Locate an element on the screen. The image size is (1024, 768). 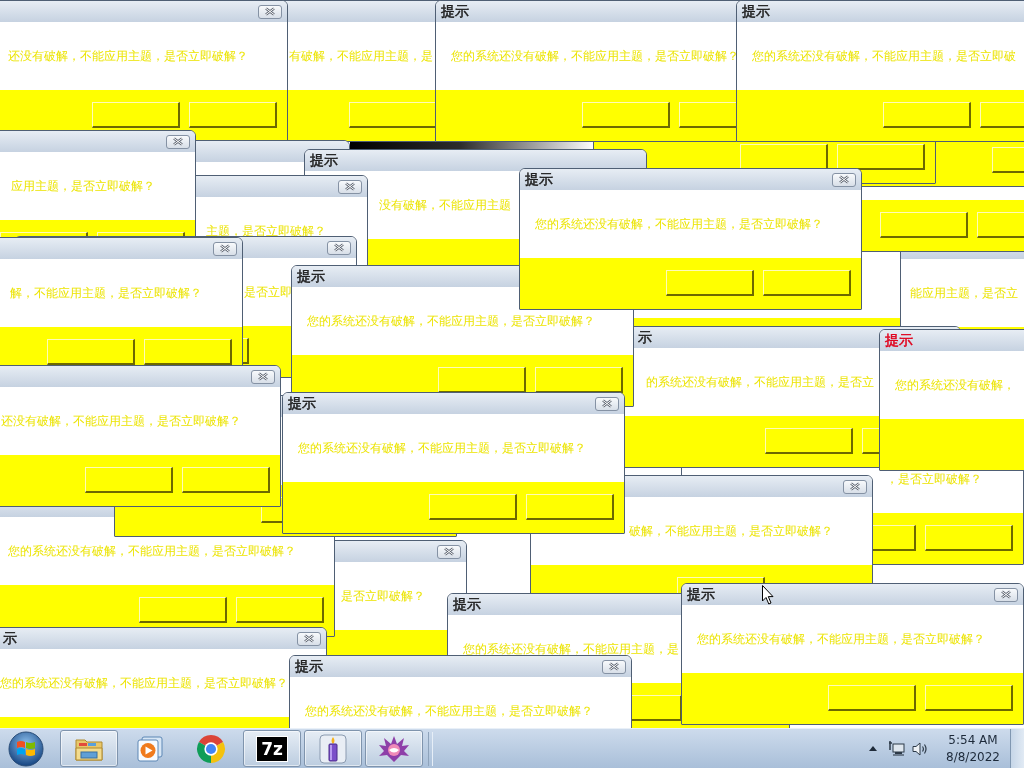
caret-icon is located at coordinates (873, 748).